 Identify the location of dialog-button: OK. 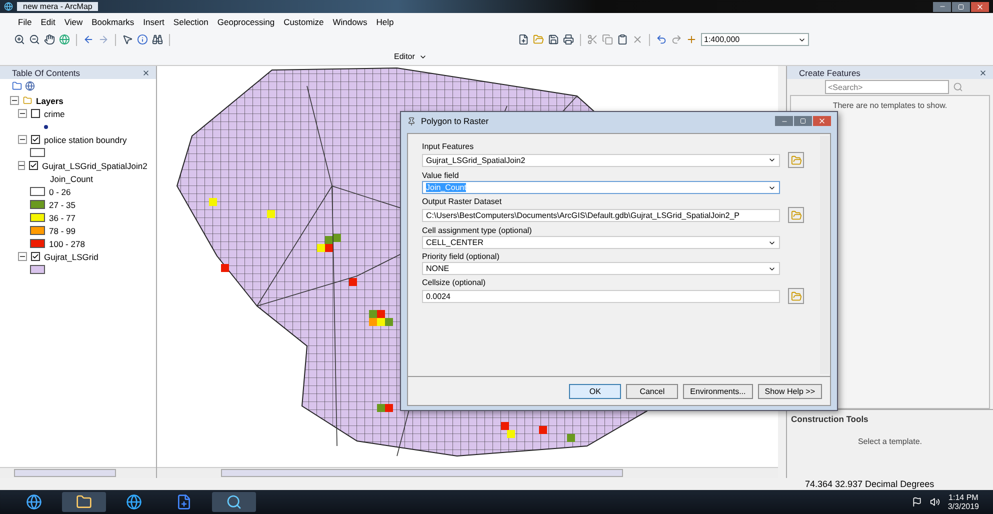
(595, 391).